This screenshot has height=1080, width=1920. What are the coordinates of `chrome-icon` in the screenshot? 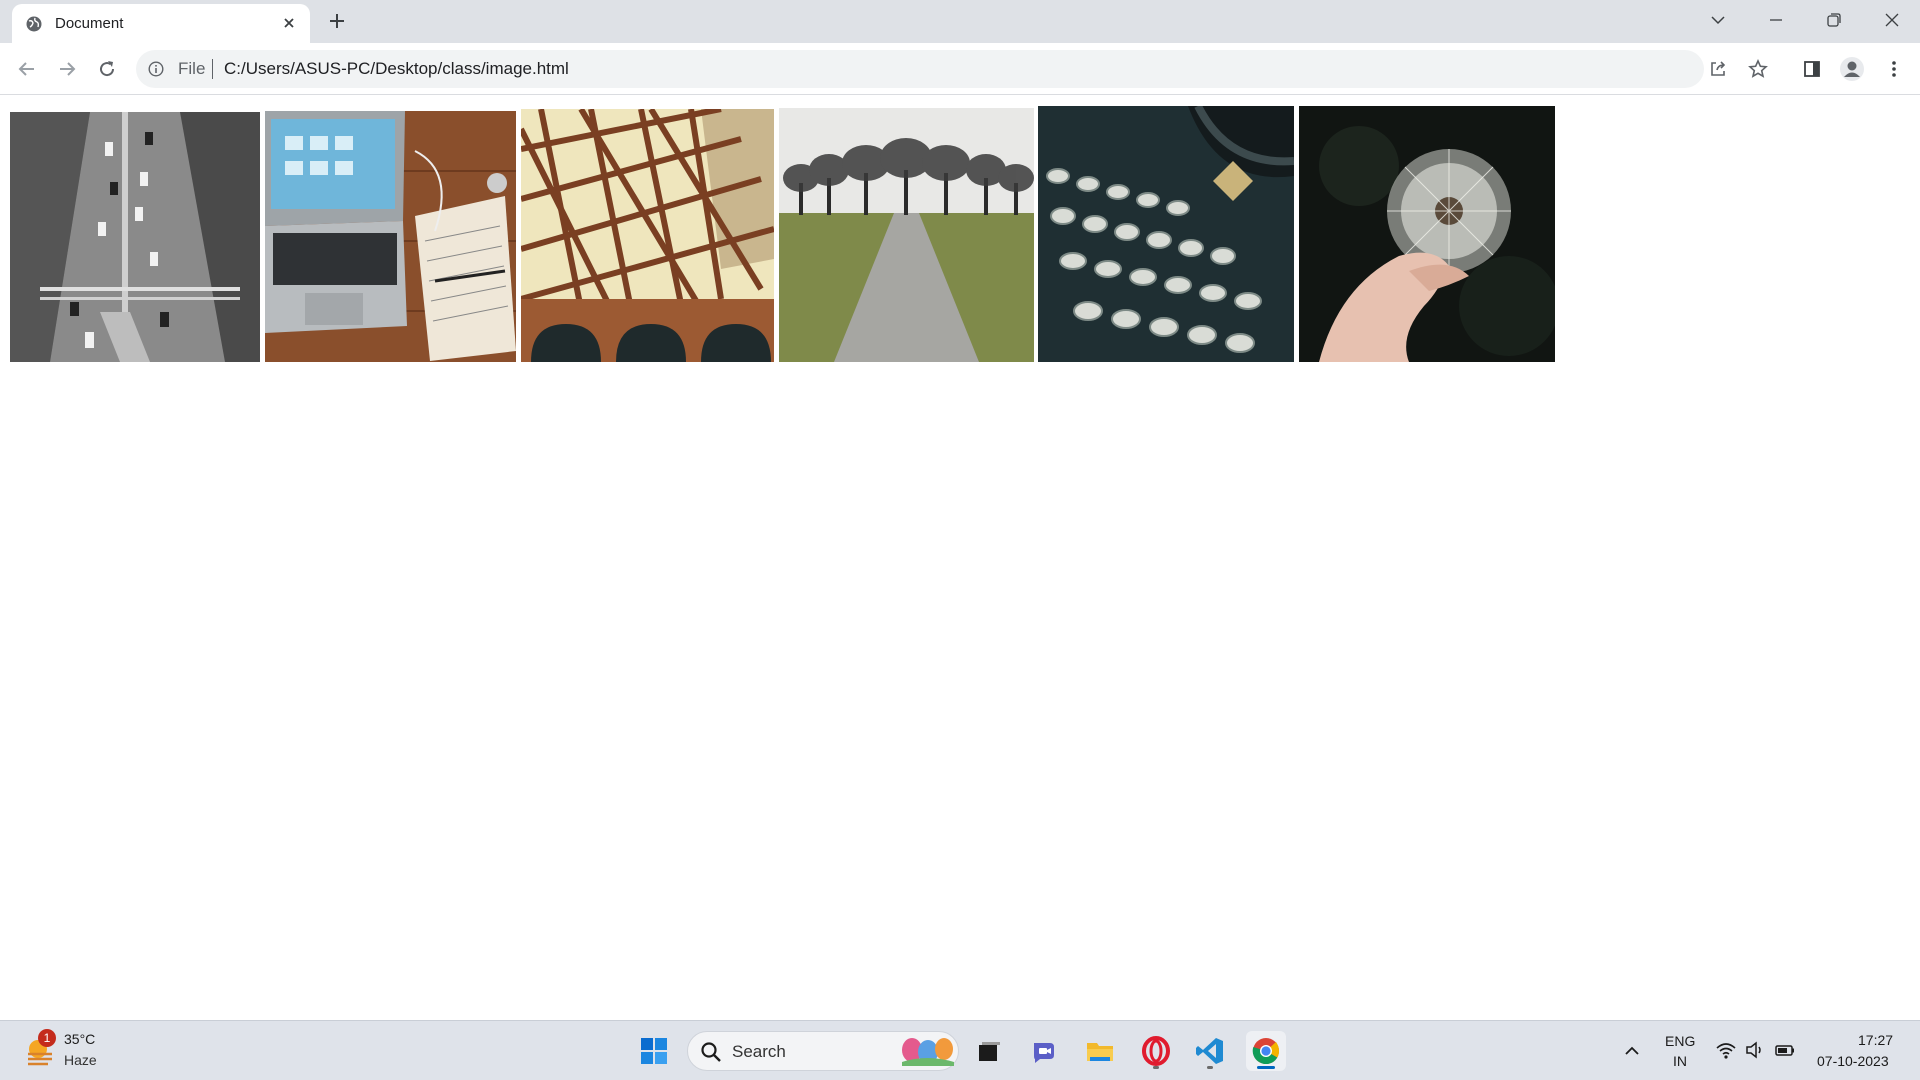 It's located at (1266, 1051).